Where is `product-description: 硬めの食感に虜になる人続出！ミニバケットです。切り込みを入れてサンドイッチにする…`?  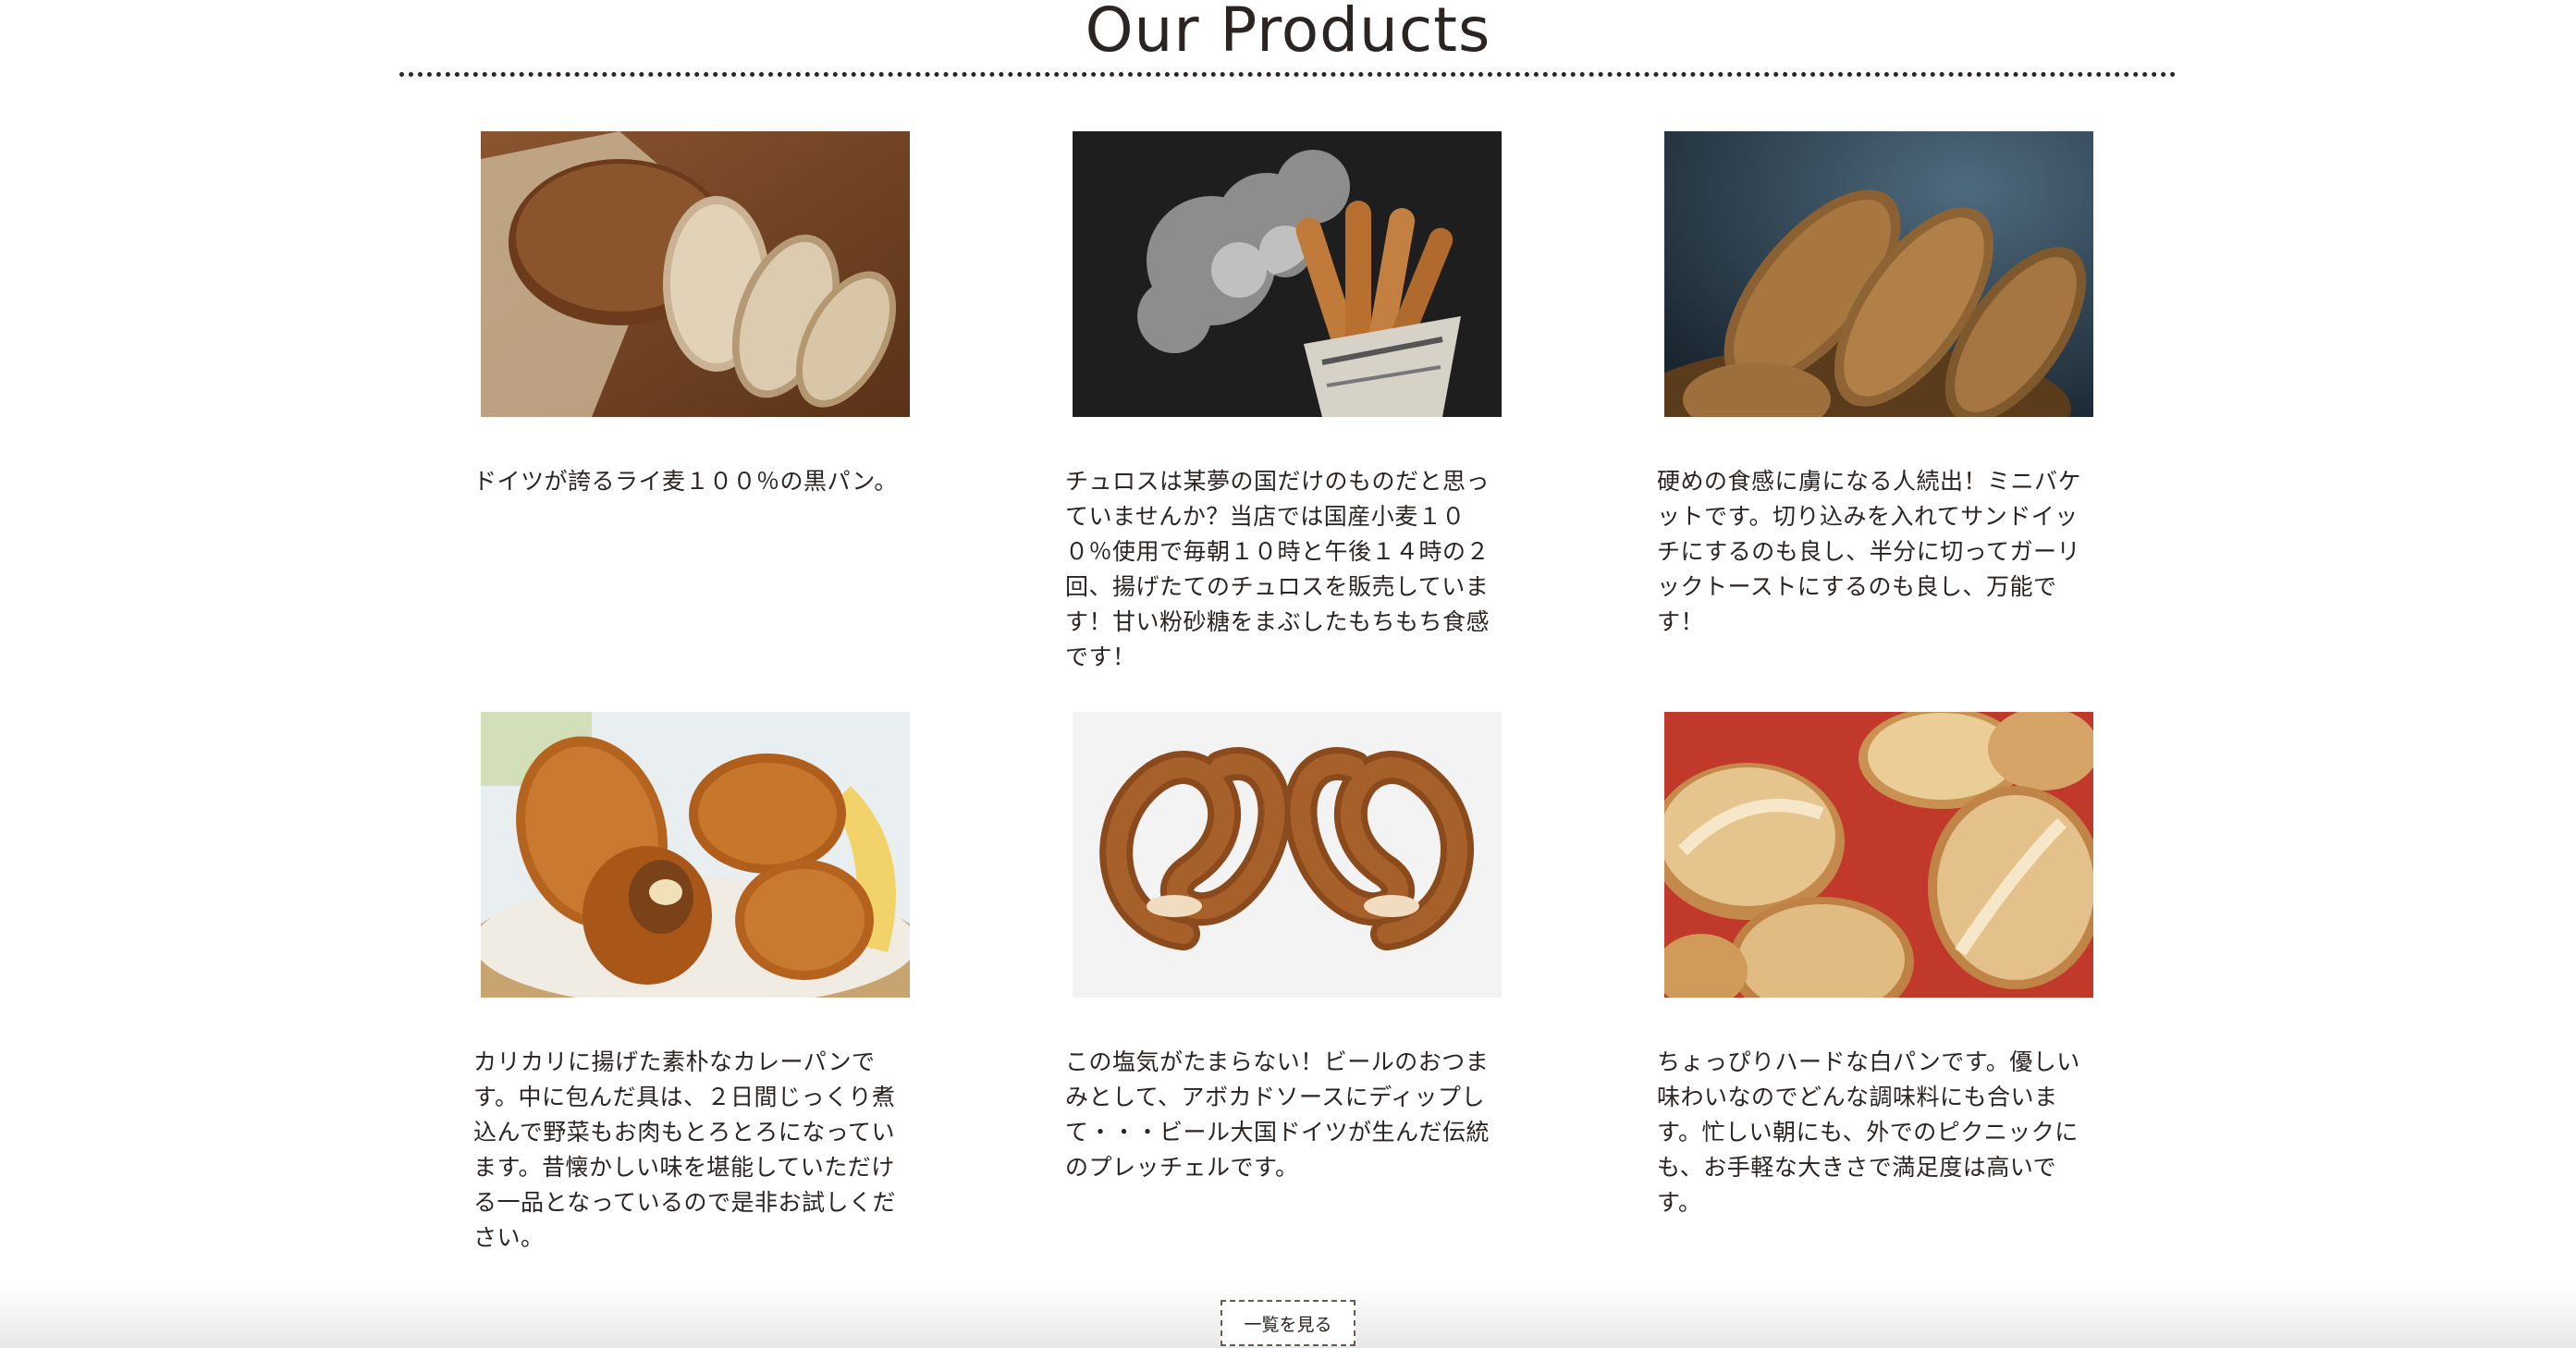
product-description: 硬めの食感に虜になる人続出！ミニバケットです。切り込みを入れてサンドイッチにする… is located at coordinates (1870, 552).